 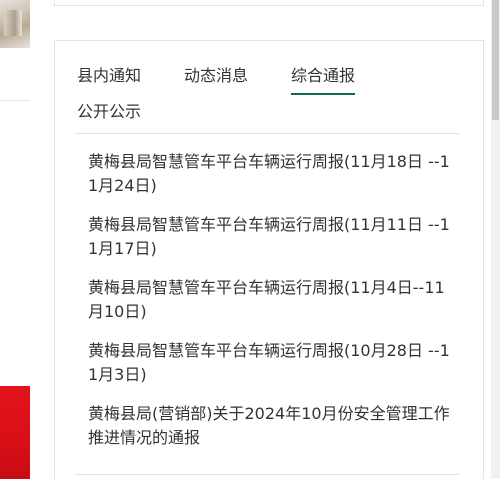 I want to click on news-link: 黄梅县局智慧管车平台车辆运行周报(10月28日 --11月3日), so click(x=273, y=363).